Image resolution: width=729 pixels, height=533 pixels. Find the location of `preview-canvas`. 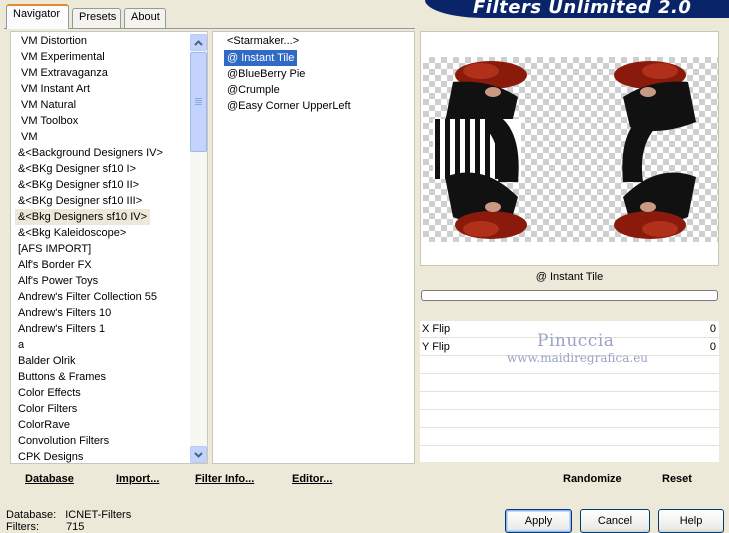

preview-canvas is located at coordinates (570, 149).